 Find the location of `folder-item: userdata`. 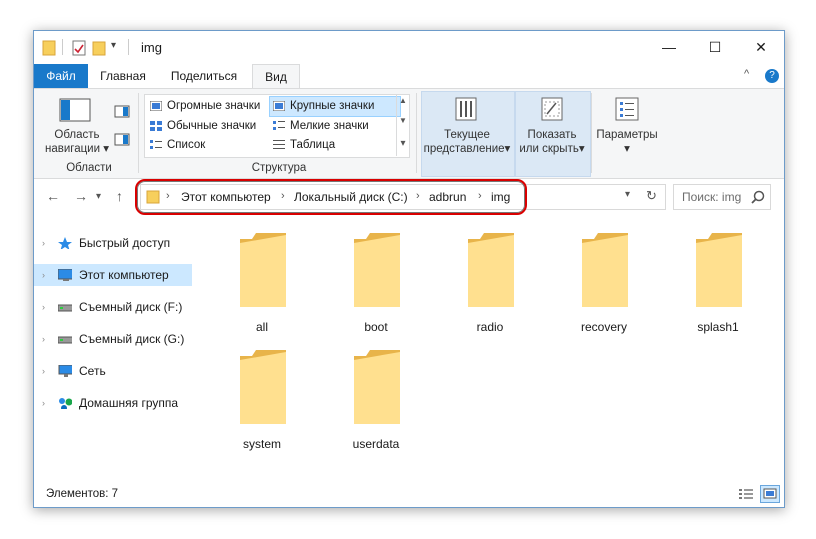

folder-item: userdata is located at coordinates (376, 392).